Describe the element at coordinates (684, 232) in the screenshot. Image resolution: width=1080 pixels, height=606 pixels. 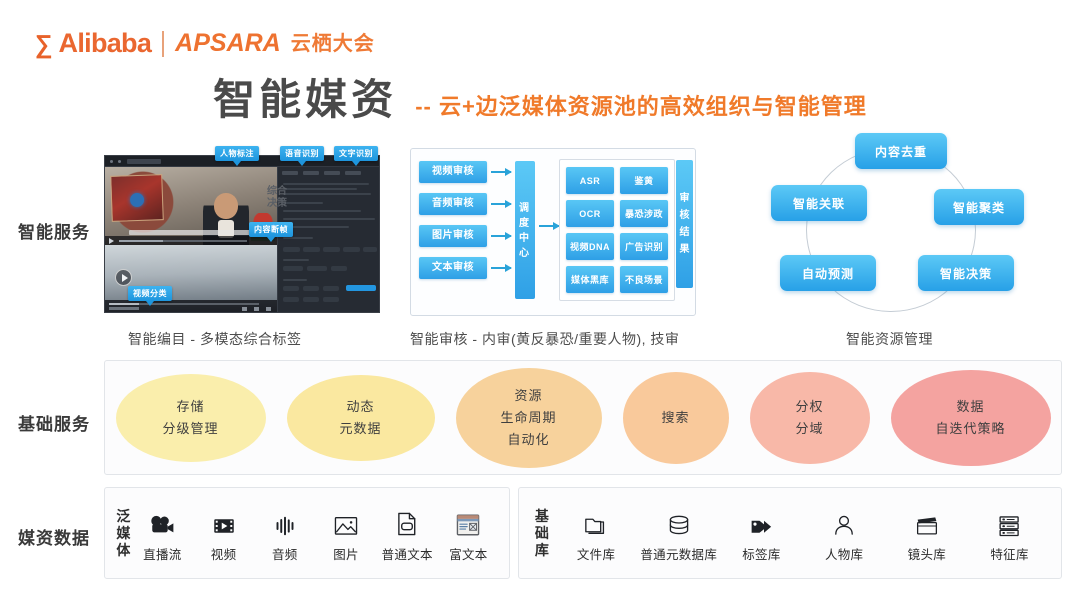
I see `result-char-3: 结` at that location.